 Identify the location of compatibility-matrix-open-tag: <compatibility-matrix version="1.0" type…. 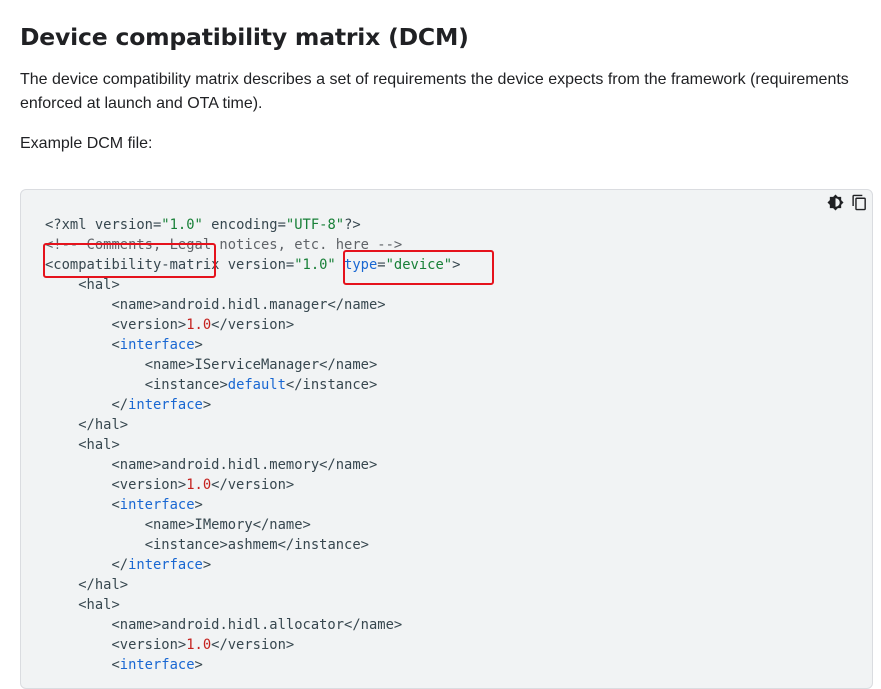
(253, 265).